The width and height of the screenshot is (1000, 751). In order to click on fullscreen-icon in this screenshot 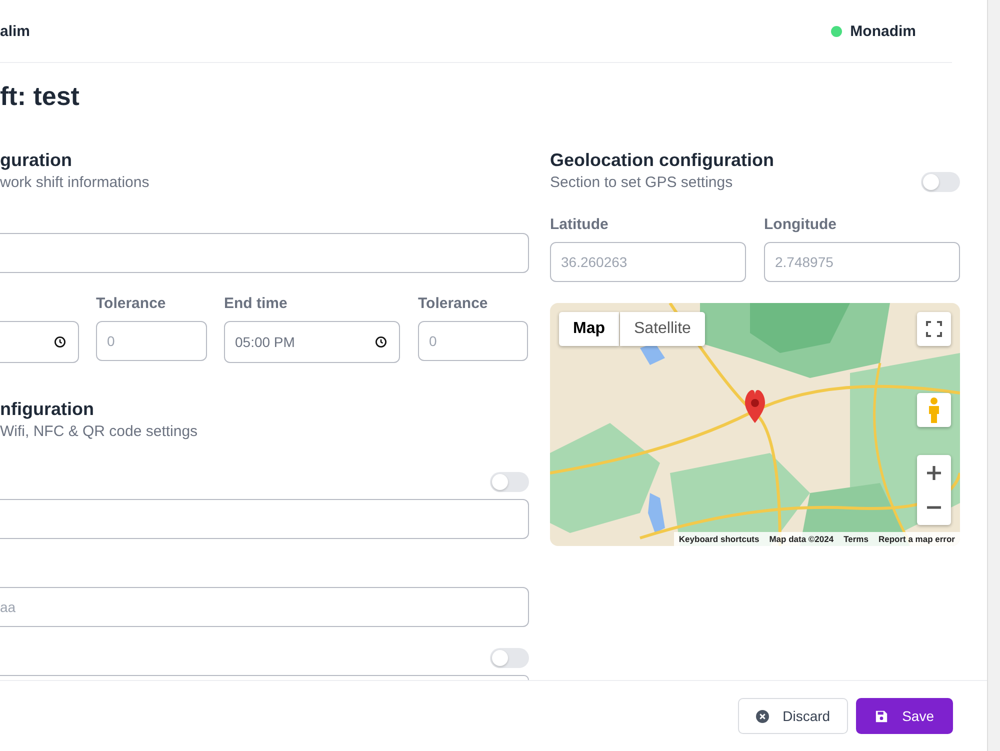, I will do `click(934, 329)`.